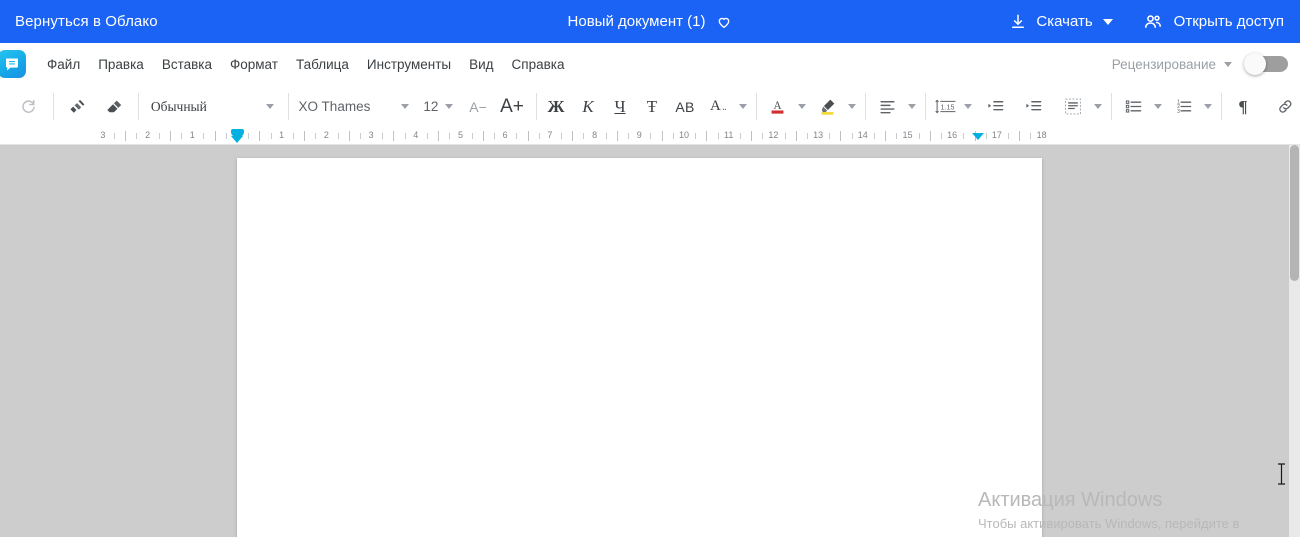 The width and height of the screenshot is (1300, 537). What do you see at coordinates (538, 64) in the screenshot?
I see `menu-item-help: Справка` at bounding box center [538, 64].